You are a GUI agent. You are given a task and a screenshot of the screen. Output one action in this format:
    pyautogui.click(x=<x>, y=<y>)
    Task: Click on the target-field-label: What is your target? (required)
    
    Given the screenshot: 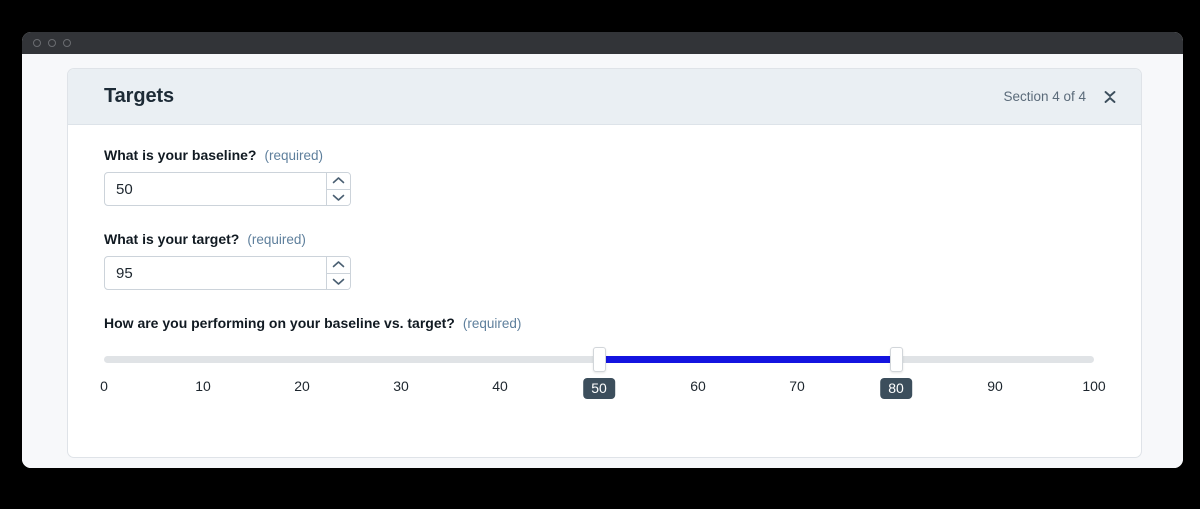 What is the action you would take?
    pyautogui.click(x=604, y=239)
    